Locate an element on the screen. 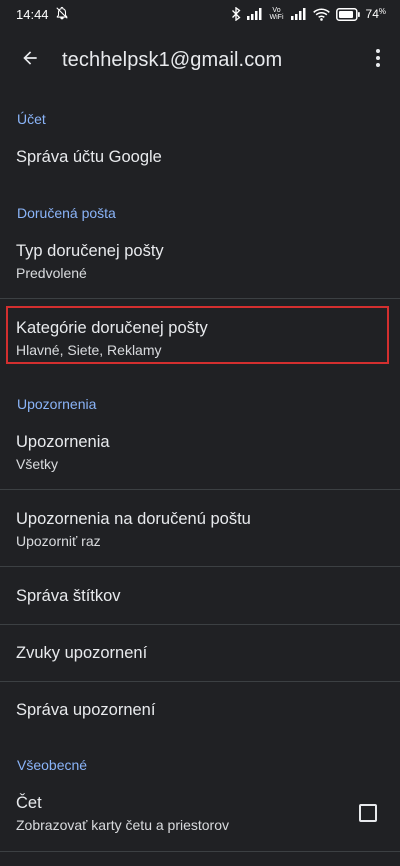 Image resolution: width=400 pixels, height=866 pixels. notifications-item: Upozornenia Všetky is located at coordinates (200, 452).